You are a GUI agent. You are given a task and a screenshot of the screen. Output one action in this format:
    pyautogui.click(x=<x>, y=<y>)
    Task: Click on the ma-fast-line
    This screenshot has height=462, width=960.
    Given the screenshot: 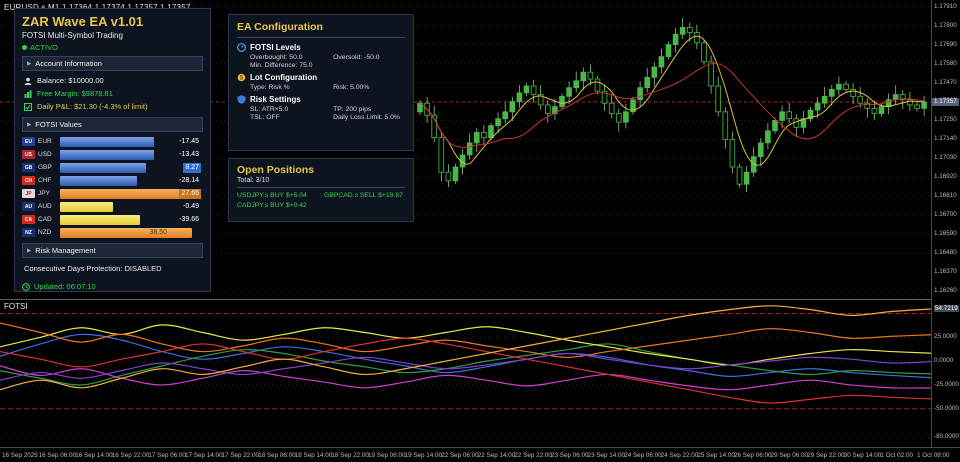 What is the action you would take?
    pyautogui.click(x=672, y=100)
    